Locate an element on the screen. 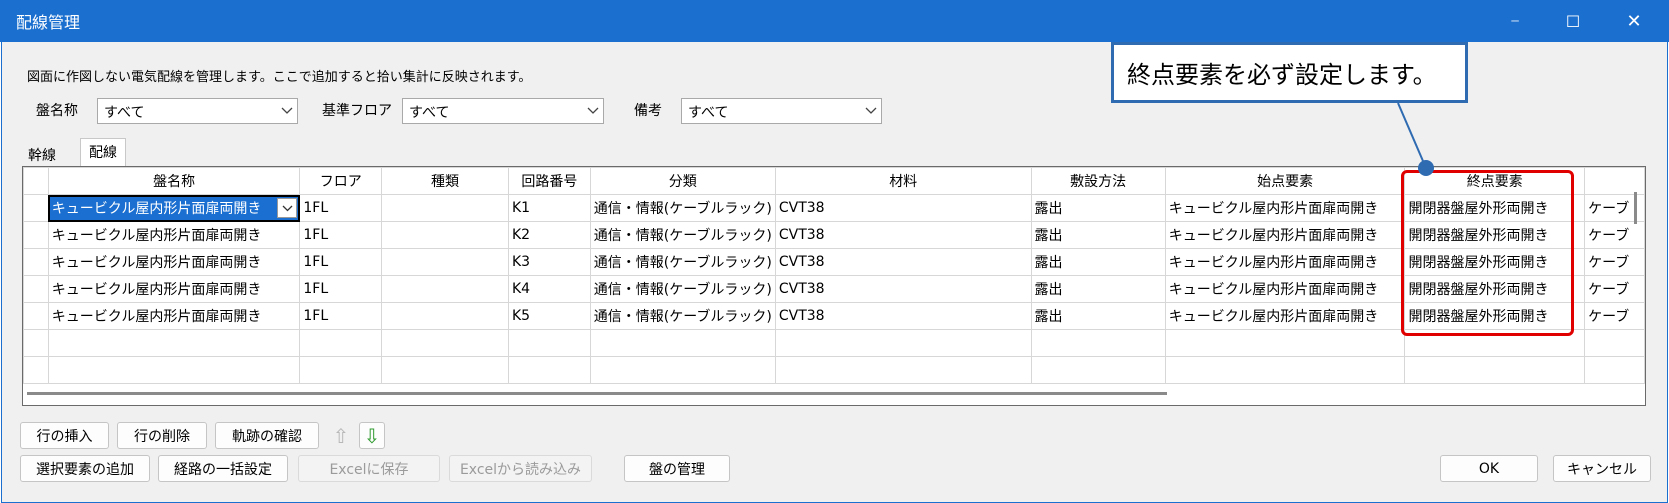 The image size is (1669, 503). table-cell: K1 is located at coordinates (549, 208).